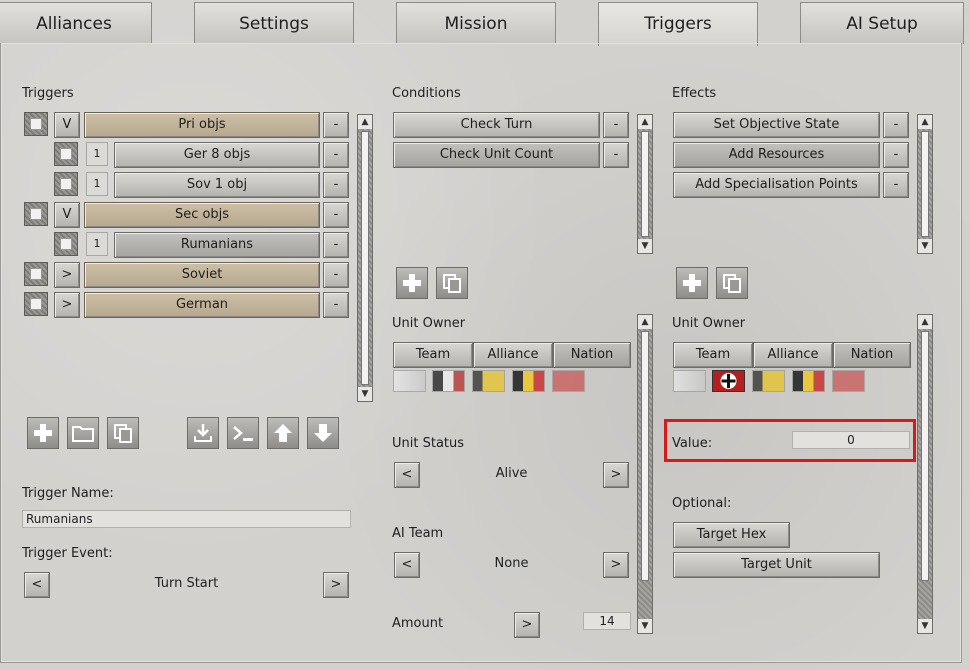  What do you see at coordinates (202, 215) in the screenshot?
I see `trigger-row: Sec objs` at bounding box center [202, 215].